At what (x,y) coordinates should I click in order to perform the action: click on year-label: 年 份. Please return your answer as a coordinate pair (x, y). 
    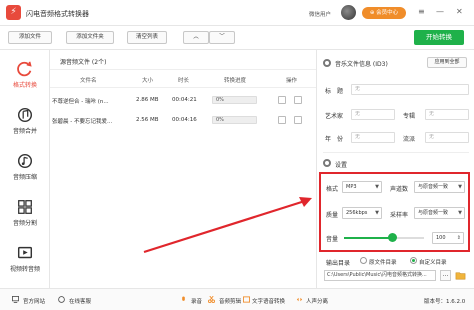
    Looking at the image, I should click on (334, 139).